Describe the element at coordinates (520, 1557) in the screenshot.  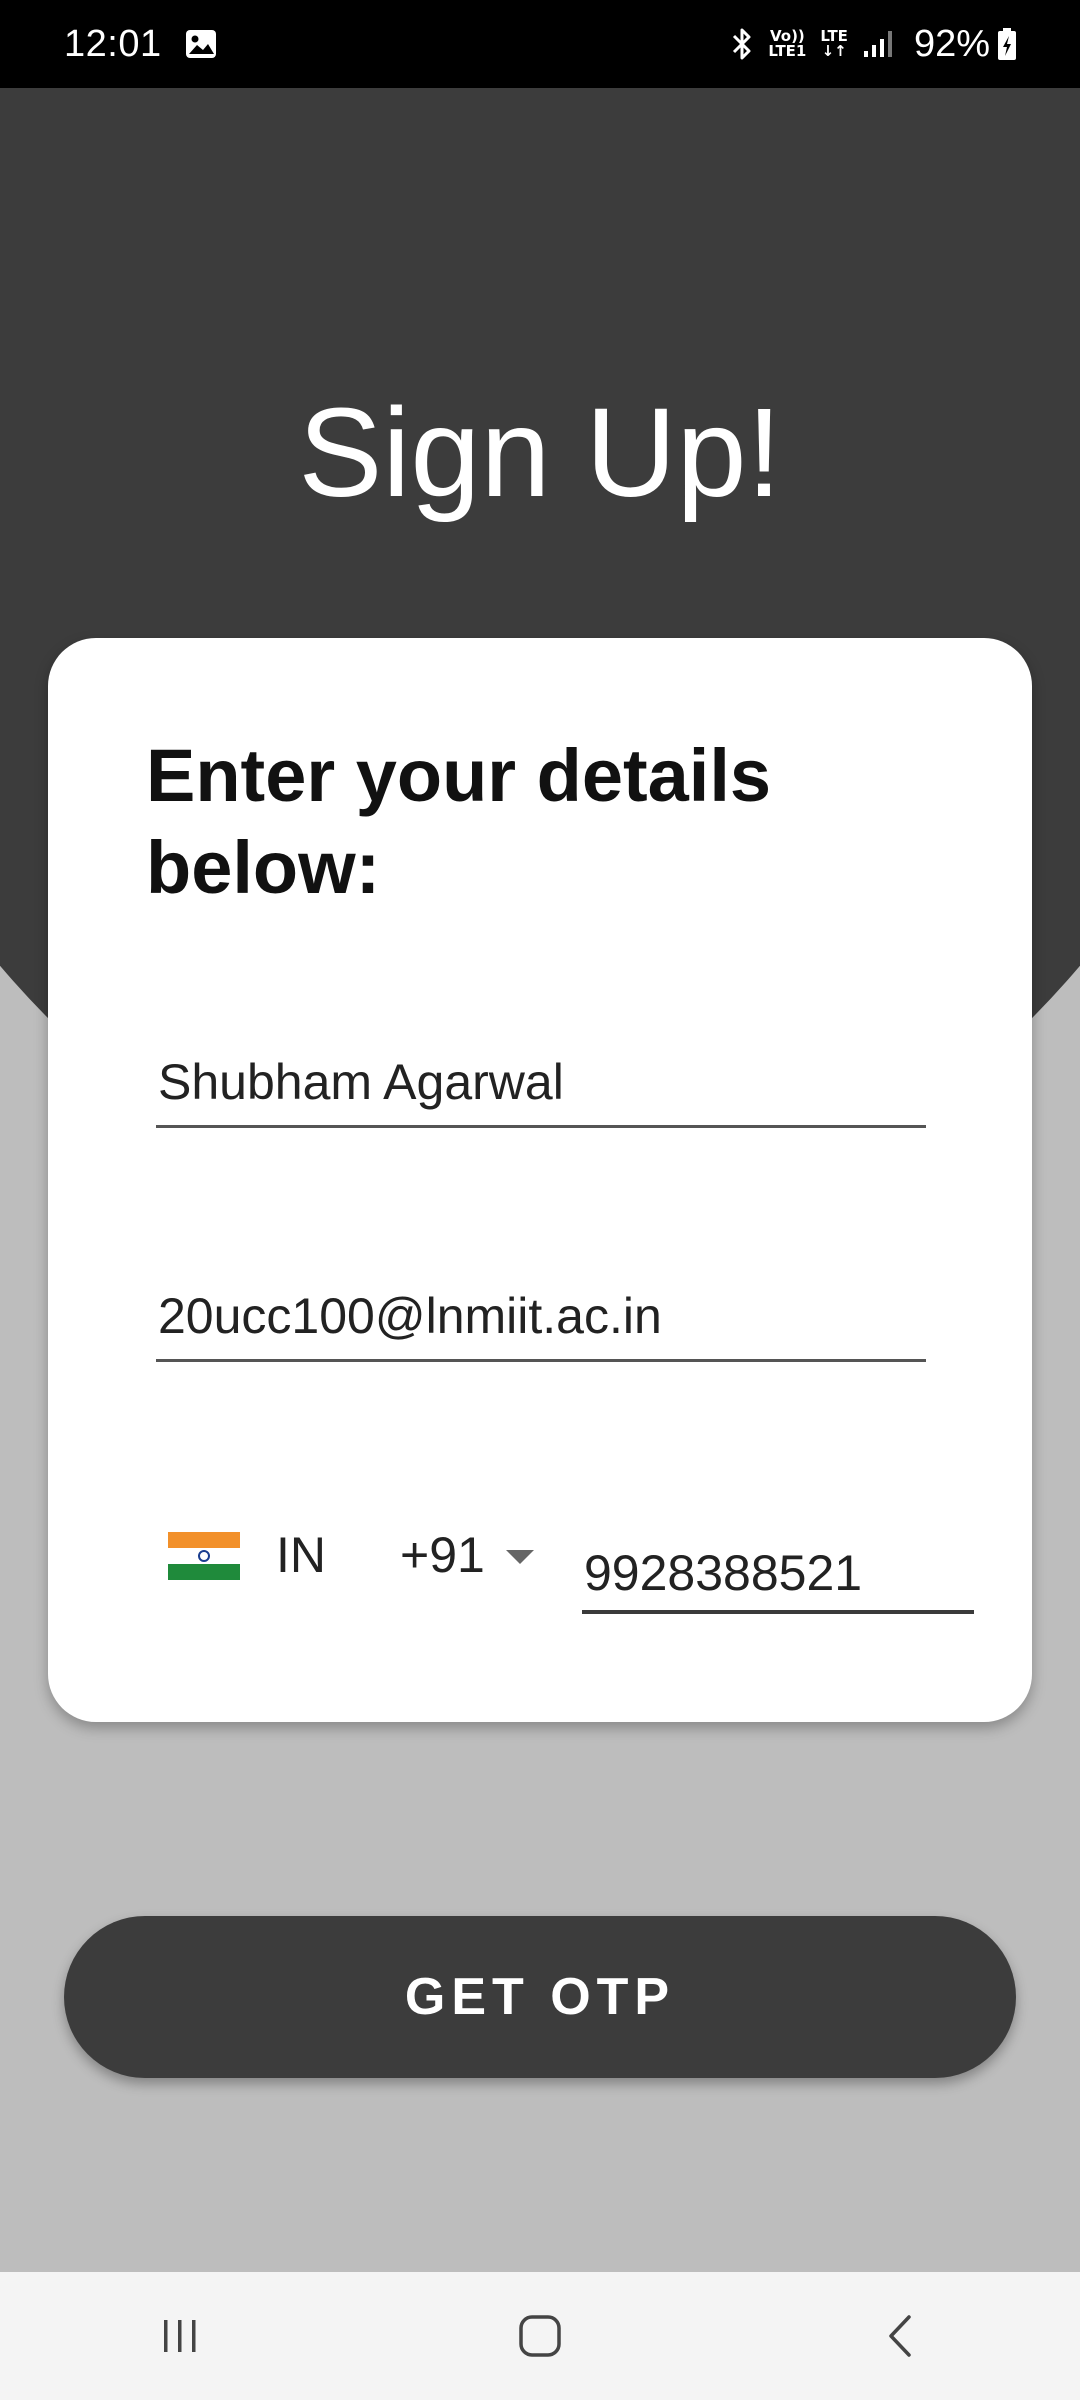
I see `chevron-down-icon` at that location.